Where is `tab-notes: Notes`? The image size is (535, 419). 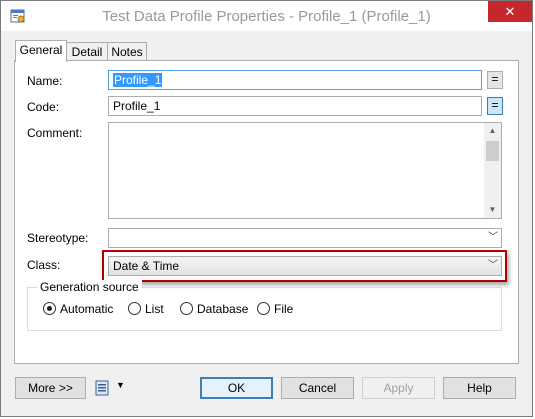
tab-notes: Notes is located at coordinates (127, 51).